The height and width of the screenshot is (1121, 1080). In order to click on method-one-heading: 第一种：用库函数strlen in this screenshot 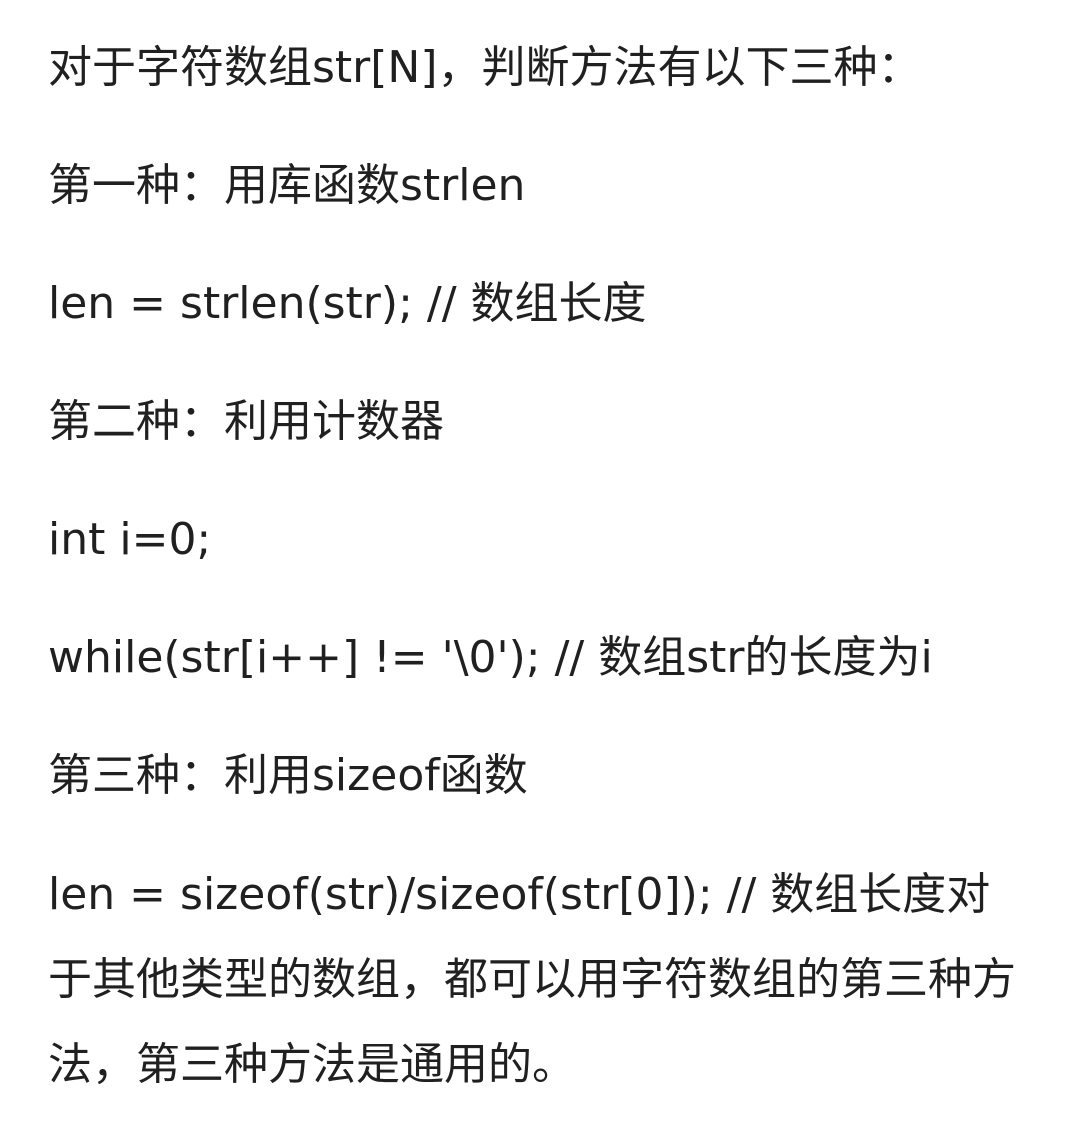, I will do `click(287, 185)`.